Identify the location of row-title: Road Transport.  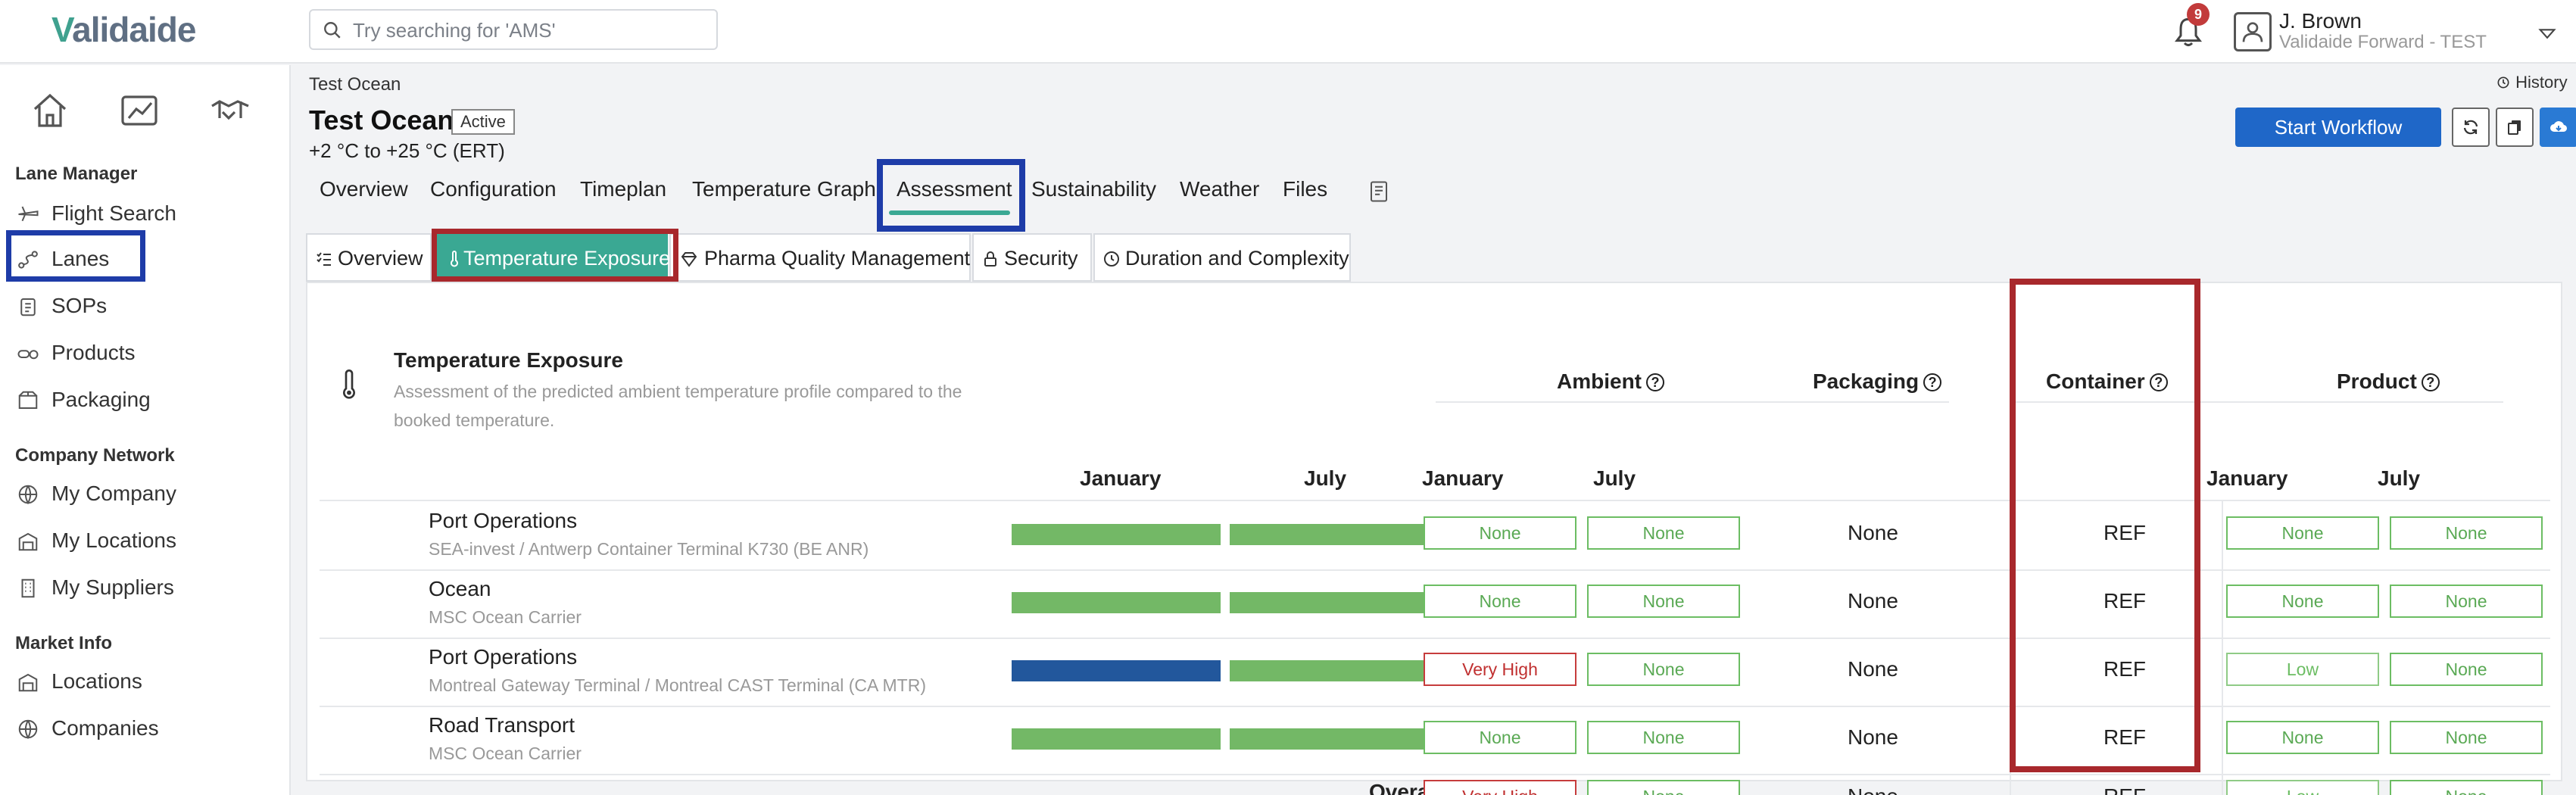
(502, 725).